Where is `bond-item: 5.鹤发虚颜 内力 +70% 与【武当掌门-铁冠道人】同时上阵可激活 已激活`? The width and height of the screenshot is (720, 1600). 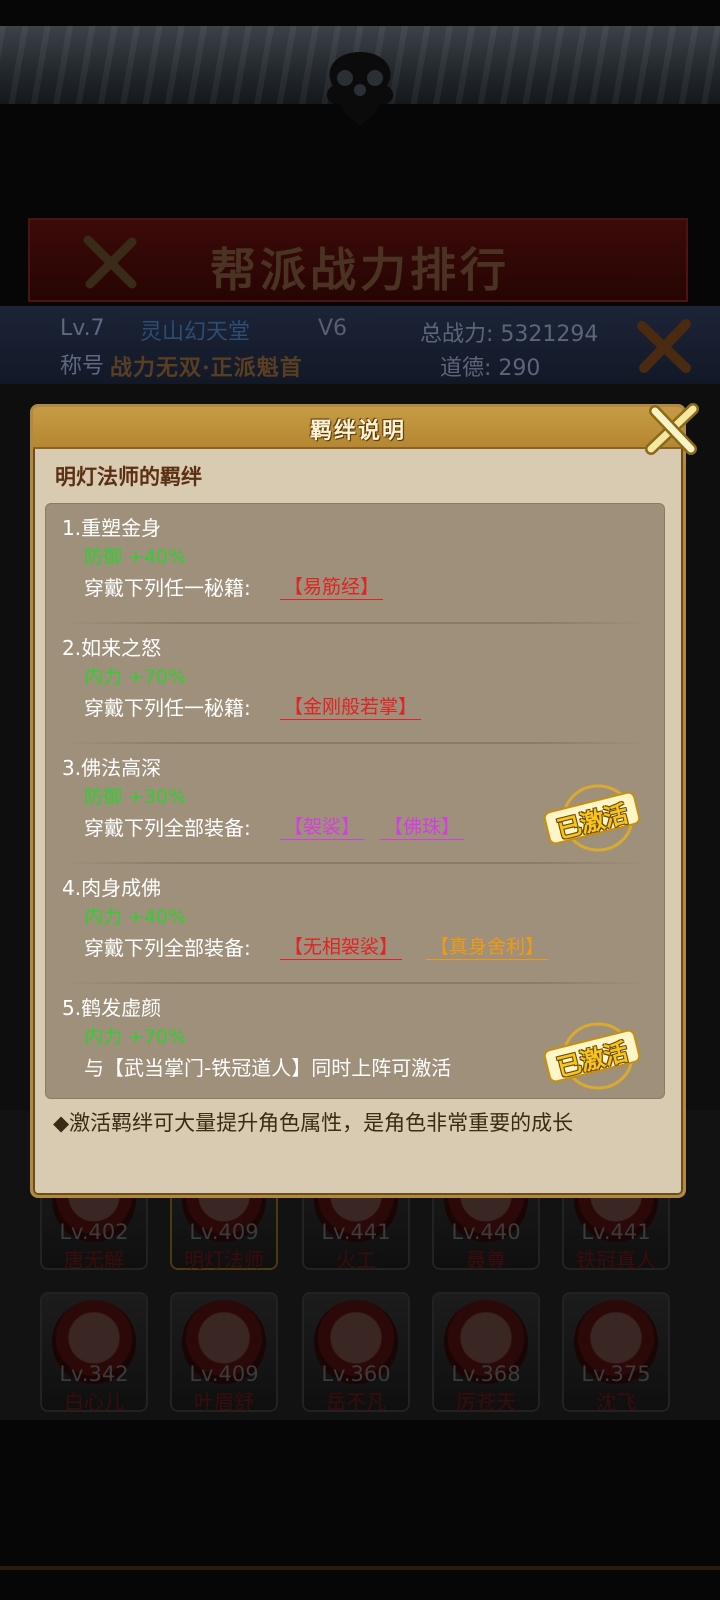 bond-item: 5.鹤发虚颜 内力 +70% 与【武当掌门-铁冠道人】同时上阵可激活 已激活 is located at coordinates (356, 1046).